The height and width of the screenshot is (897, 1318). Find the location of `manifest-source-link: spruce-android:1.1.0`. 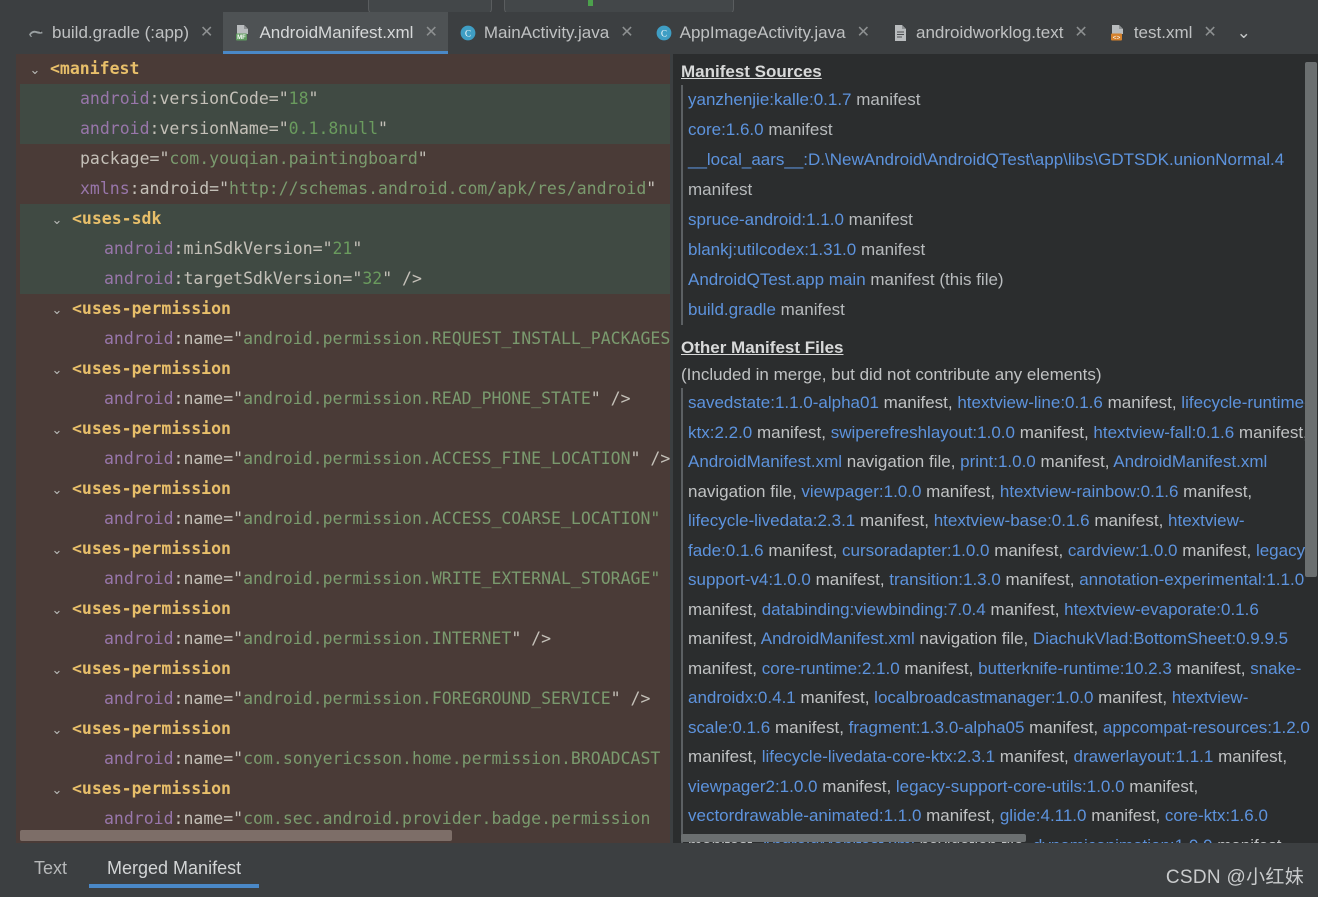

manifest-source-link: spruce-android:1.1.0 is located at coordinates (766, 219).